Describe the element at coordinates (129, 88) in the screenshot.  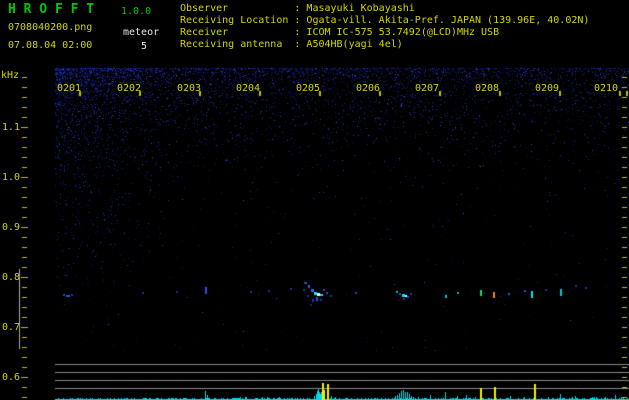
I see `time-label: 0202` at that location.